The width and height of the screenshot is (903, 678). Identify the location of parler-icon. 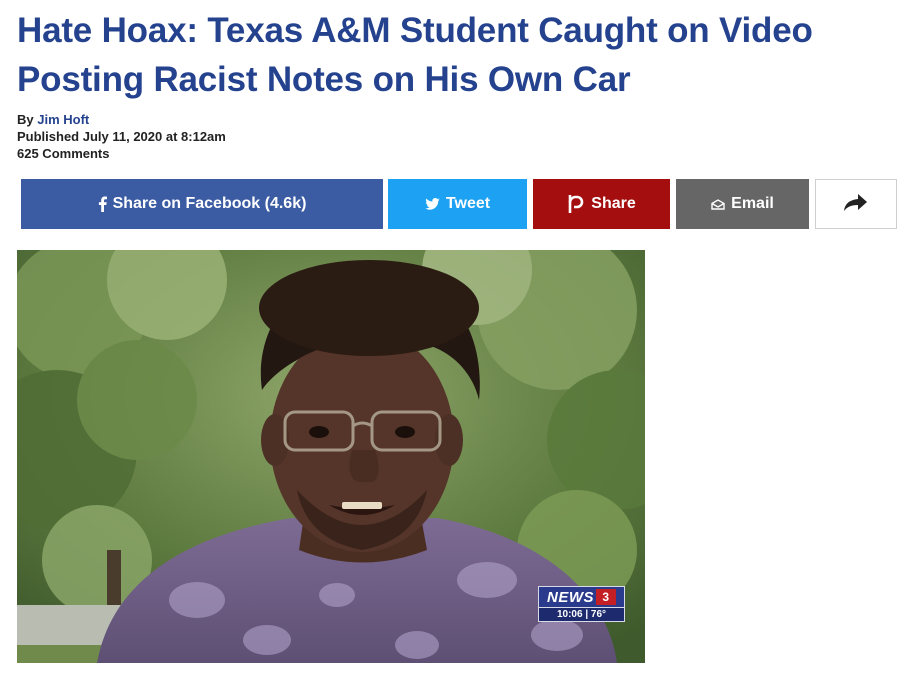
(576, 204).